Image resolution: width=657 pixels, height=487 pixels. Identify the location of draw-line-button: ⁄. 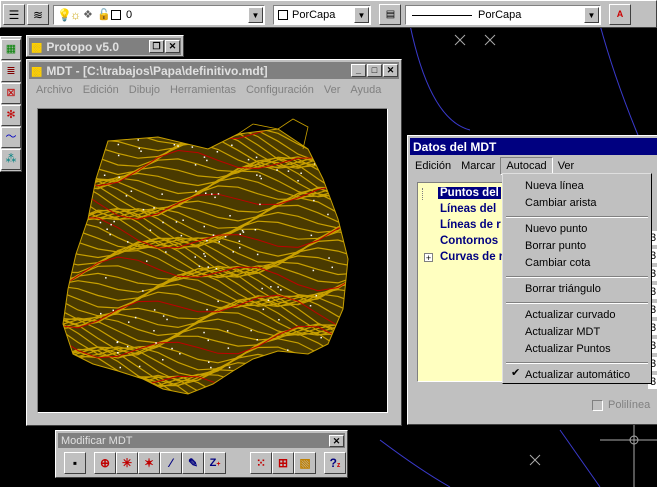
(171, 463).